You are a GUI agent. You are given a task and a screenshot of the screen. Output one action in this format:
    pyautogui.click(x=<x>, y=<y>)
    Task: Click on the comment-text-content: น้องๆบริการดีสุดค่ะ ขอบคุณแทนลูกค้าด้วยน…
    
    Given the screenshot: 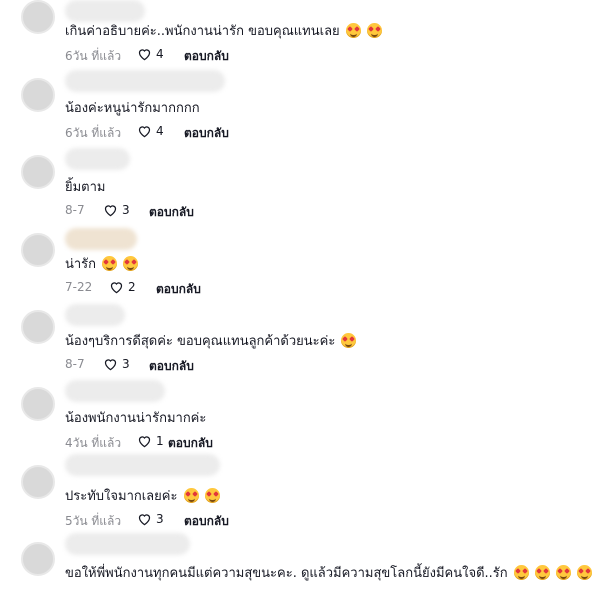 What is the action you would take?
    pyautogui.click(x=200, y=341)
    